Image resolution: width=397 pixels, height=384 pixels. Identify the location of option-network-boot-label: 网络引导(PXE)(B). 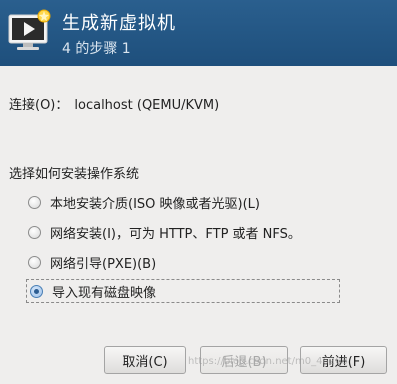
(103, 264).